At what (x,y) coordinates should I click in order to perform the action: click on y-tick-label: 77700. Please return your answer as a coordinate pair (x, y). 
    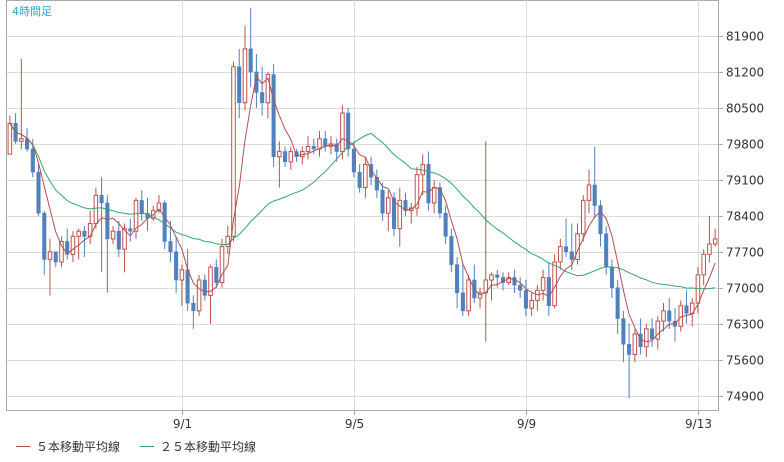
    Looking at the image, I should click on (745, 253).